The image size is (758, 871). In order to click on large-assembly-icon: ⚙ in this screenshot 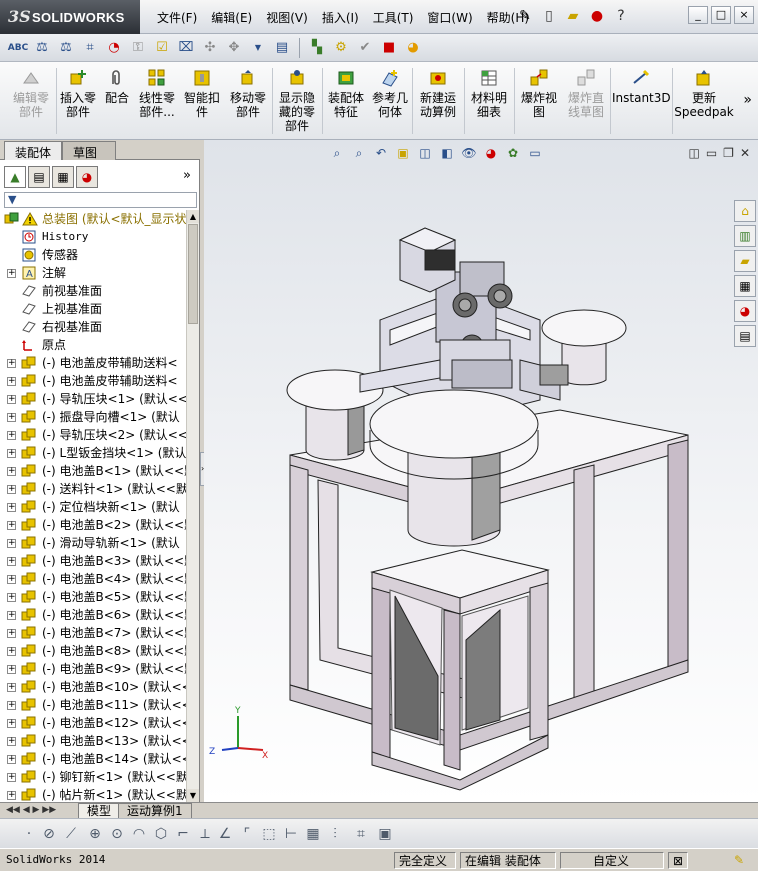, I will do `click(341, 48)`.